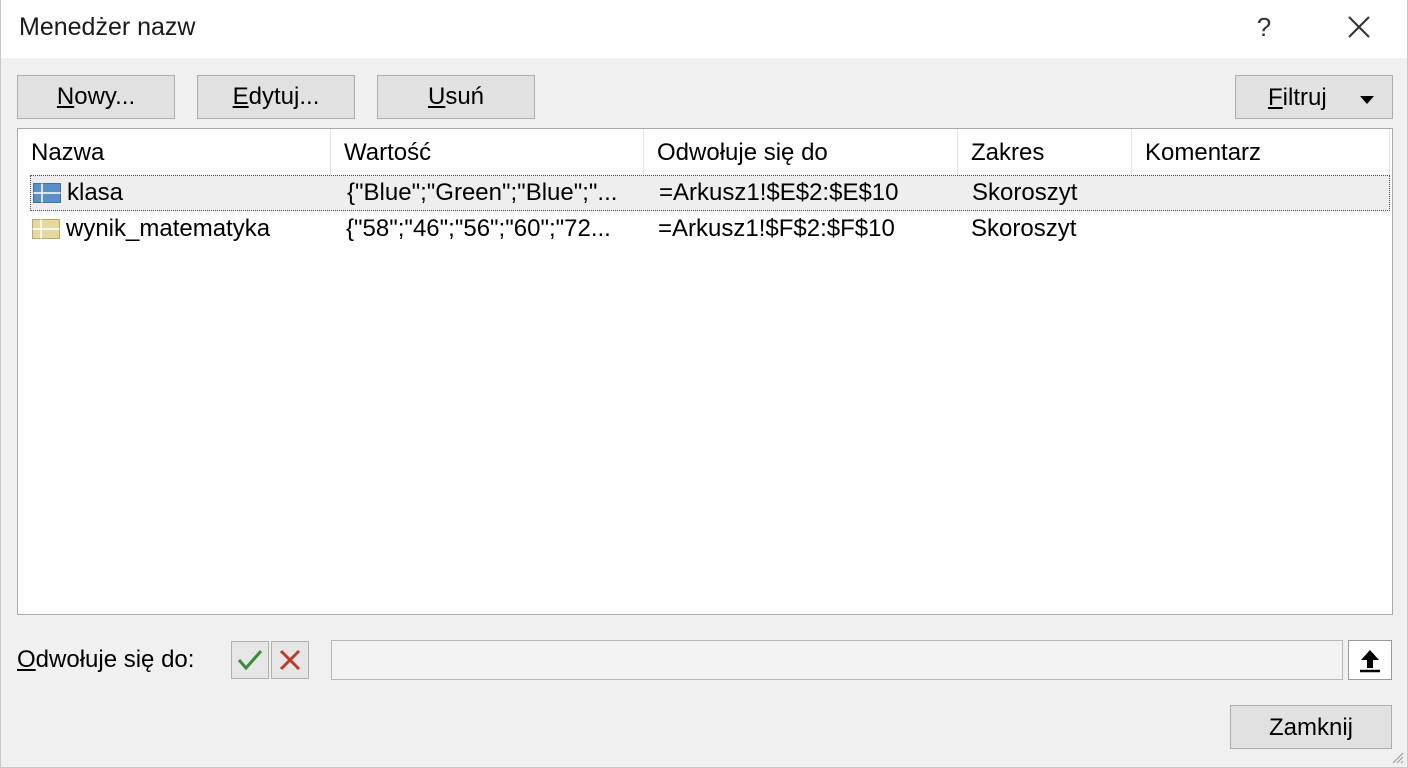 The width and height of the screenshot is (1408, 768). I want to click on filter-button-accesskey: F, so click(1275, 97).